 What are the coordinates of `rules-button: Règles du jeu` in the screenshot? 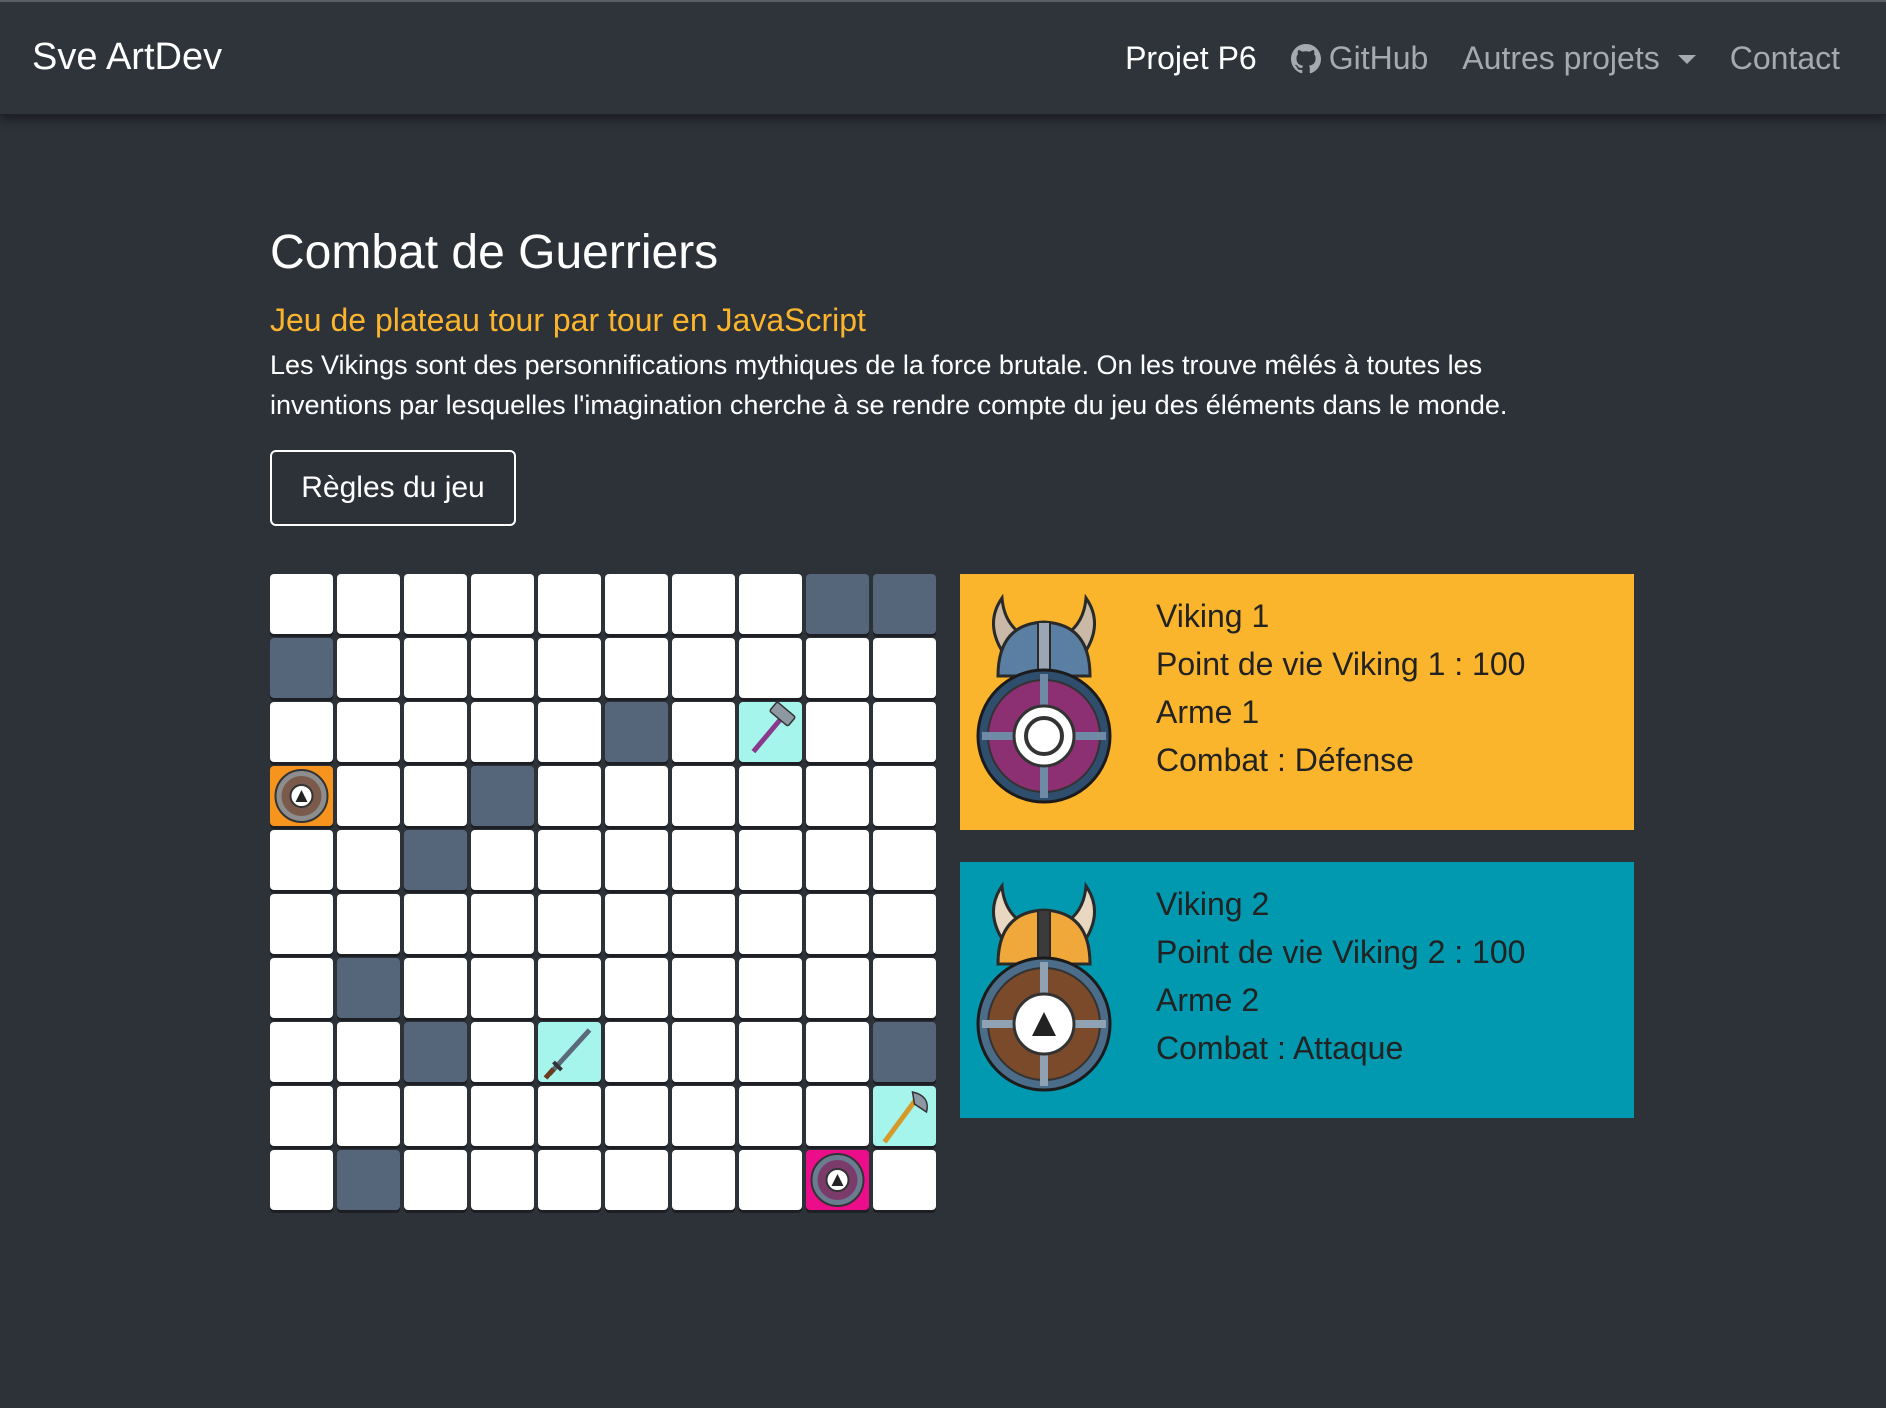 It's located at (393, 488).